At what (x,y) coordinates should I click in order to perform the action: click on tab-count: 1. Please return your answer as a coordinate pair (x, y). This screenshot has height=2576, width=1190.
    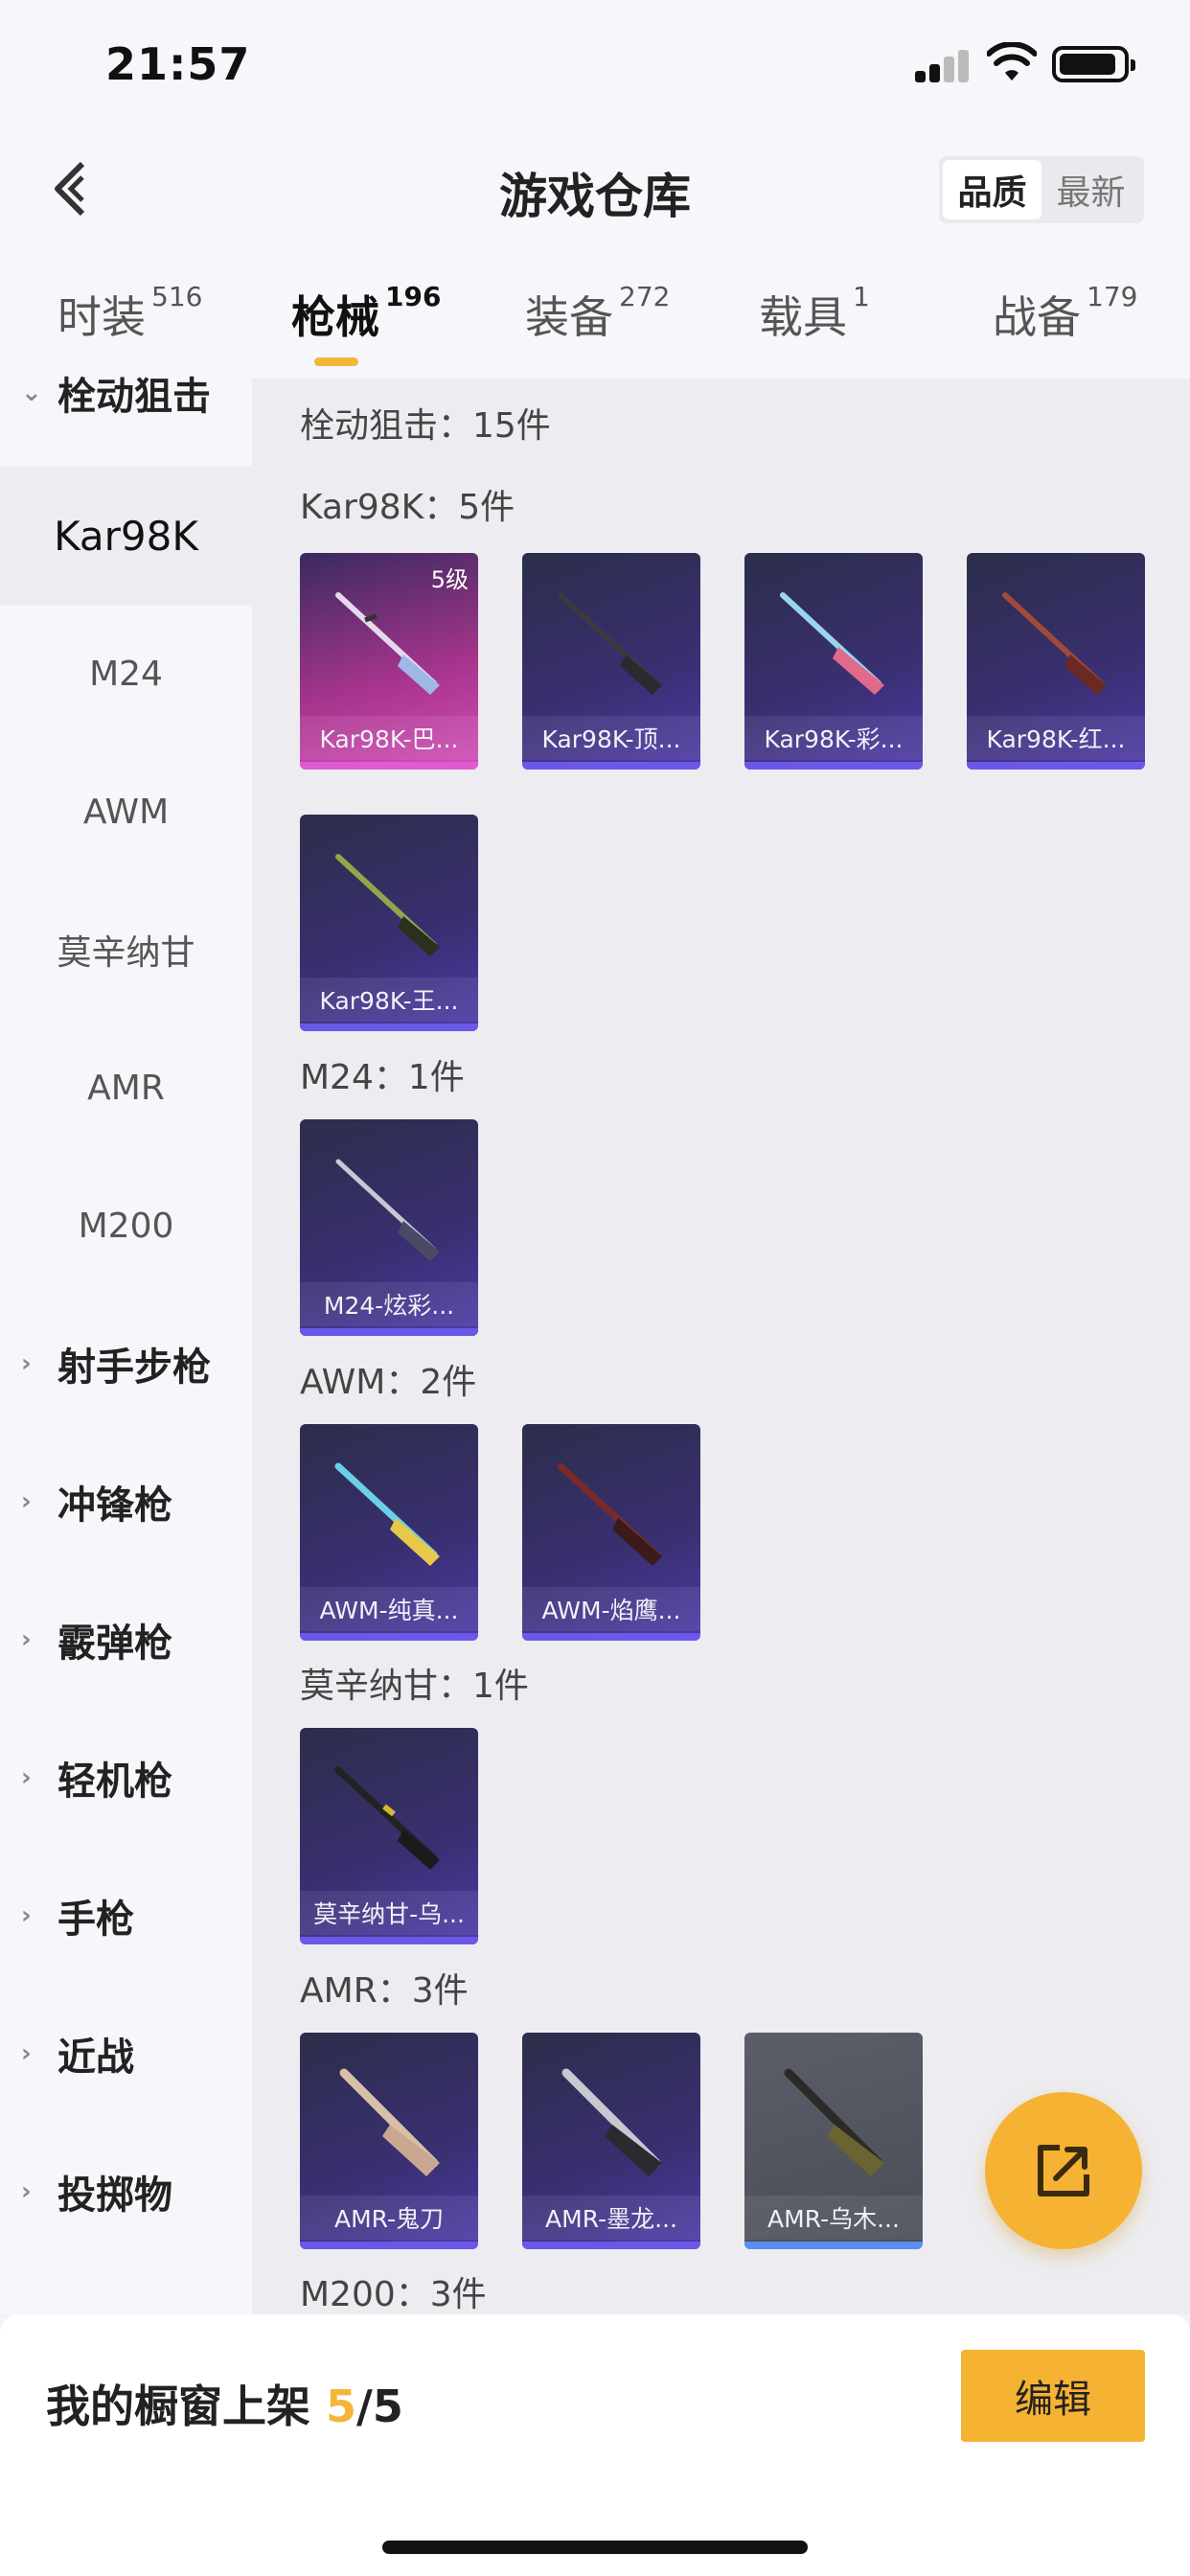
    Looking at the image, I should click on (862, 296).